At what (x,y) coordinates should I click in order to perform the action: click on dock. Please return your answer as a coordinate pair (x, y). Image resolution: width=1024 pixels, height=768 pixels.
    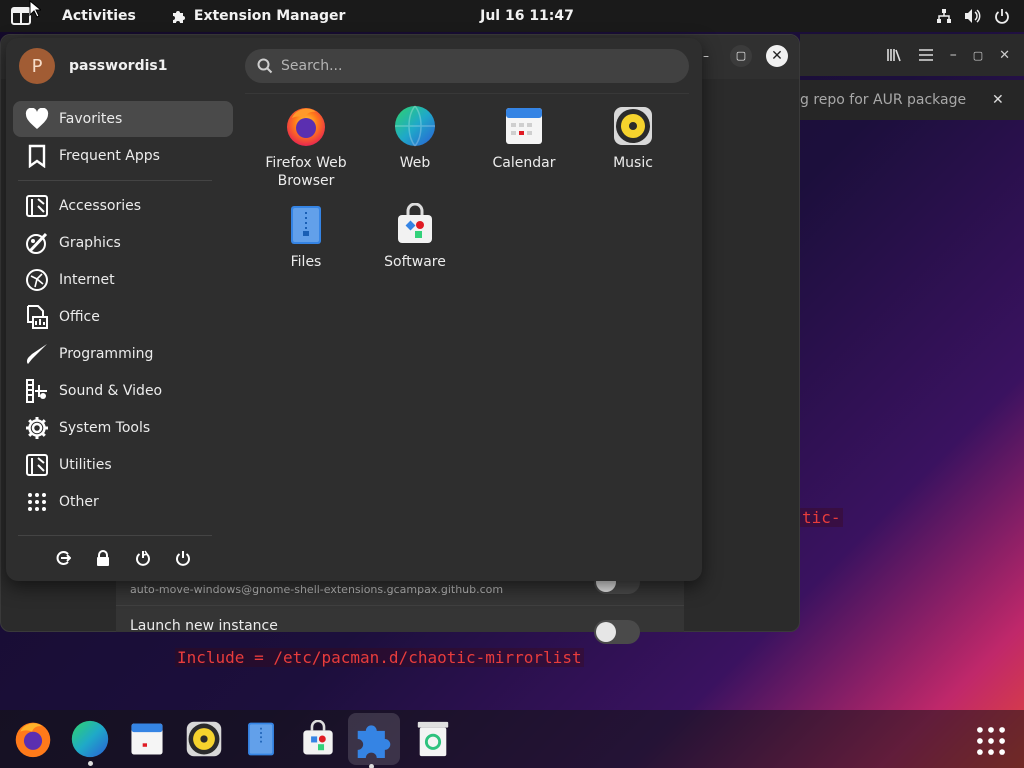
    Looking at the image, I should click on (512, 739).